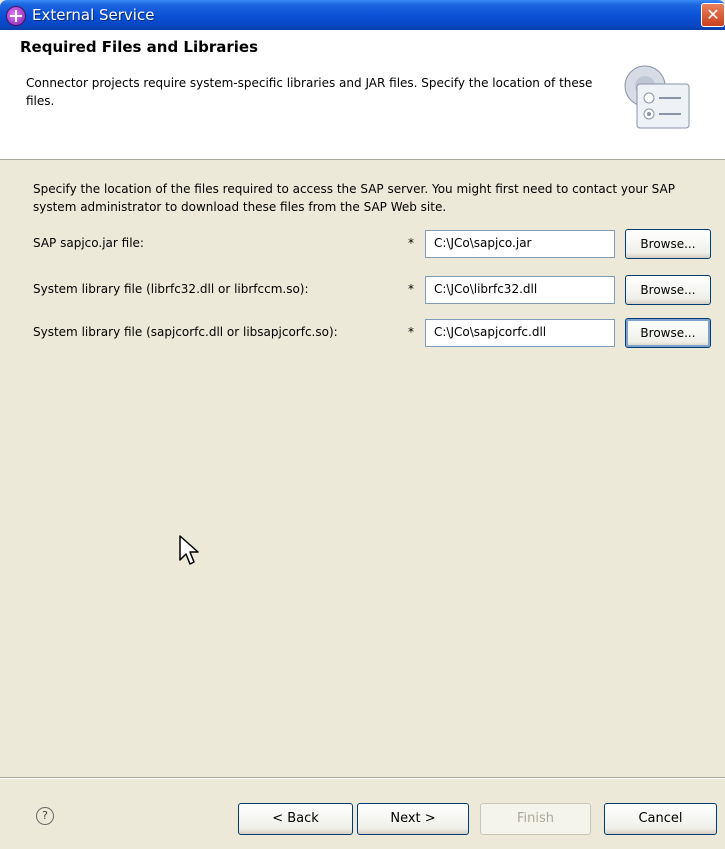 This screenshot has height=849, width=725. What do you see at coordinates (520, 333) in the screenshot?
I see `sapjcorfc-library-field: C:\JCo\sapjcorfc.dll` at bounding box center [520, 333].